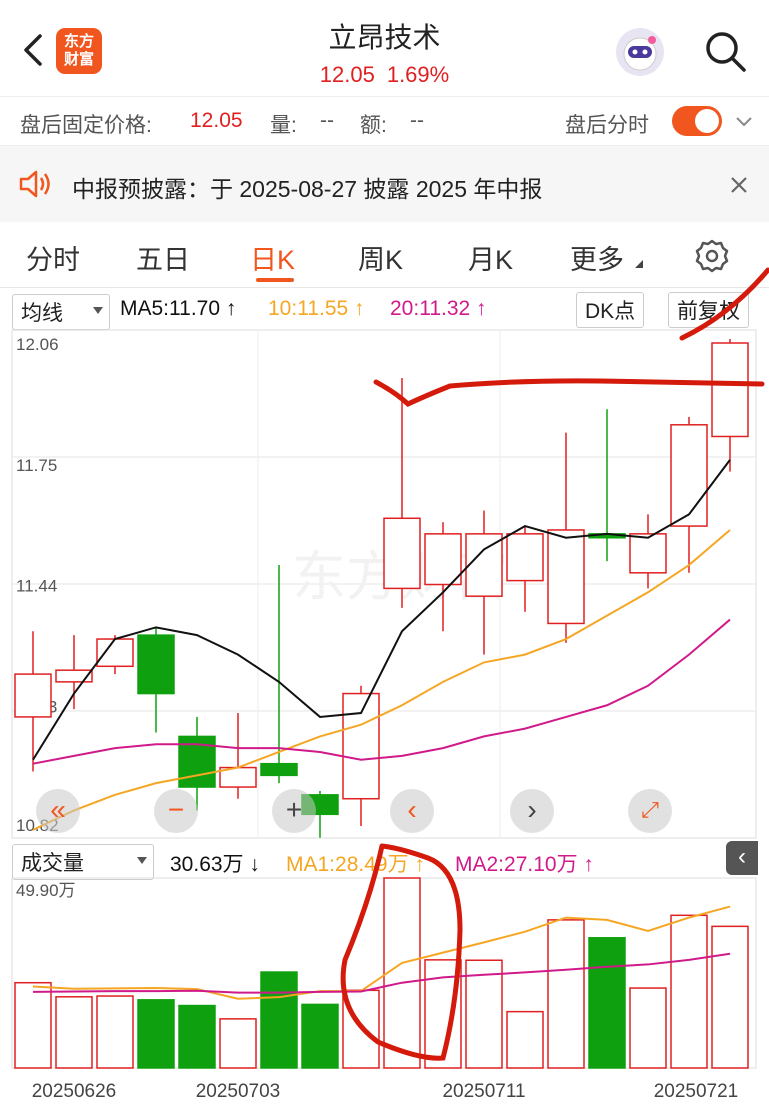 Image resolution: width=769 pixels, height=1110 pixels. I want to click on date-axis-label: 20250703, so click(238, 1091).